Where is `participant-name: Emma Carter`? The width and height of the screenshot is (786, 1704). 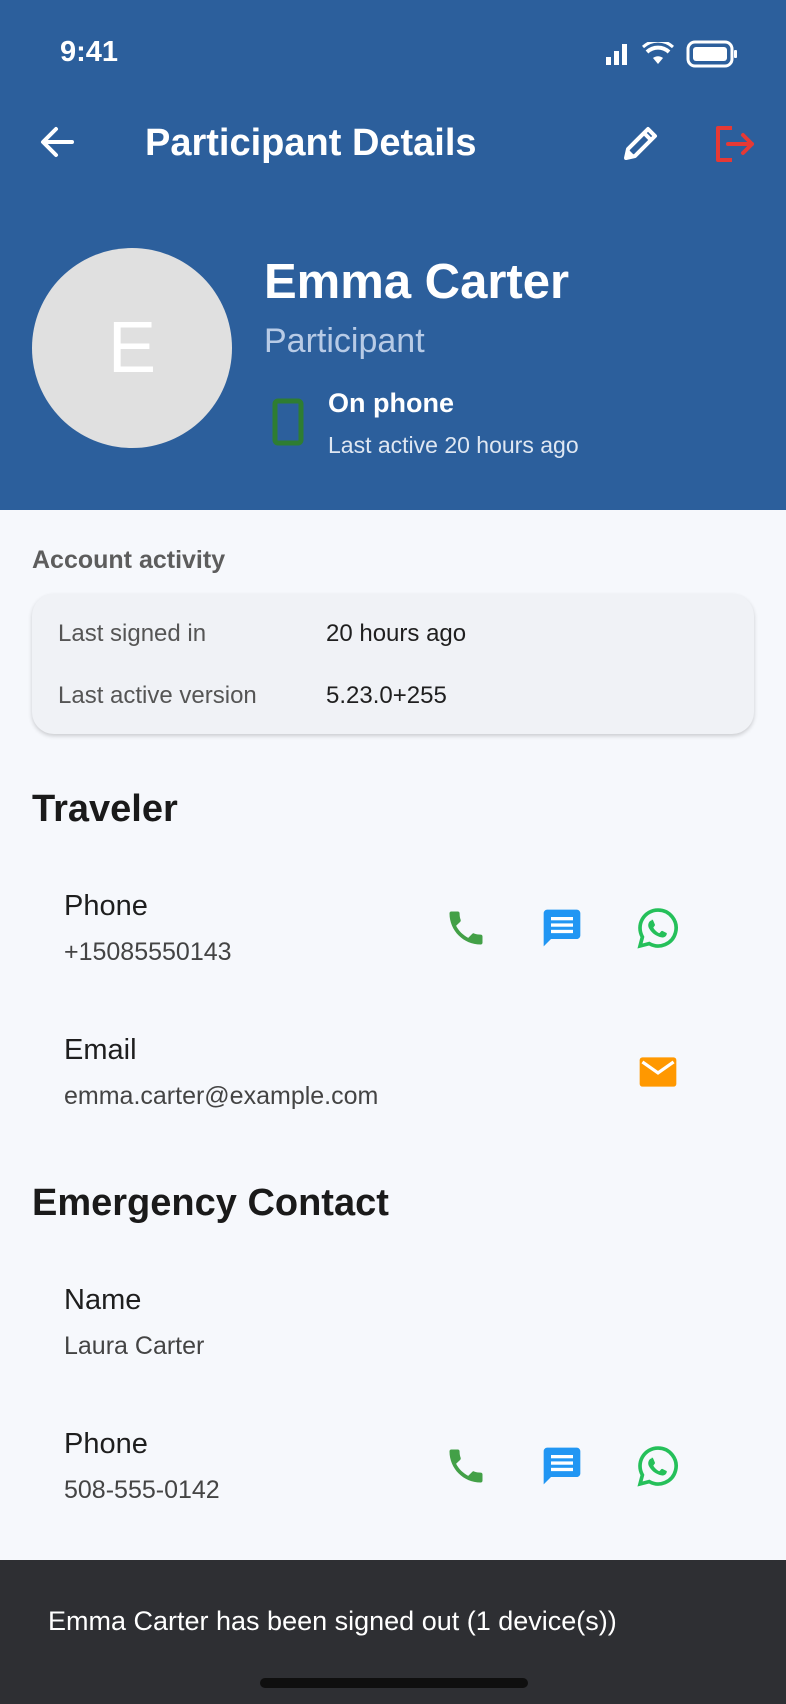
participant-name: Emma Carter is located at coordinates (417, 282).